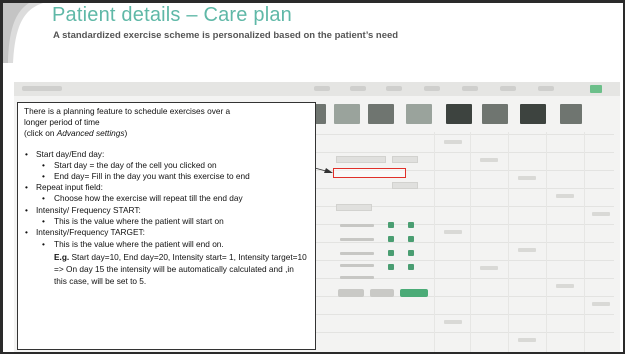  Describe the element at coordinates (90, 133) in the screenshot. I see `advanced-settings-link: Advanced settings` at that location.